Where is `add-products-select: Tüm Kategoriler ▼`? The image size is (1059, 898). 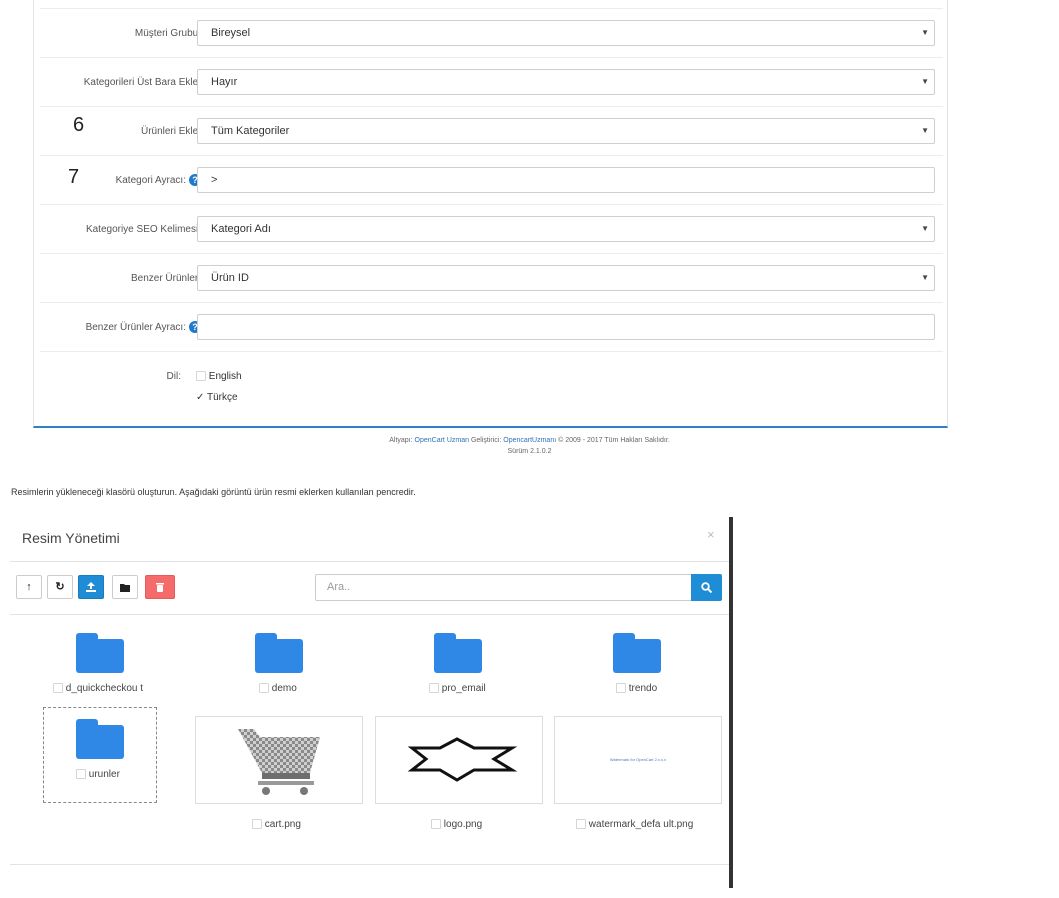
add-products-select: Tüm Kategoriler ▼ is located at coordinates (566, 131).